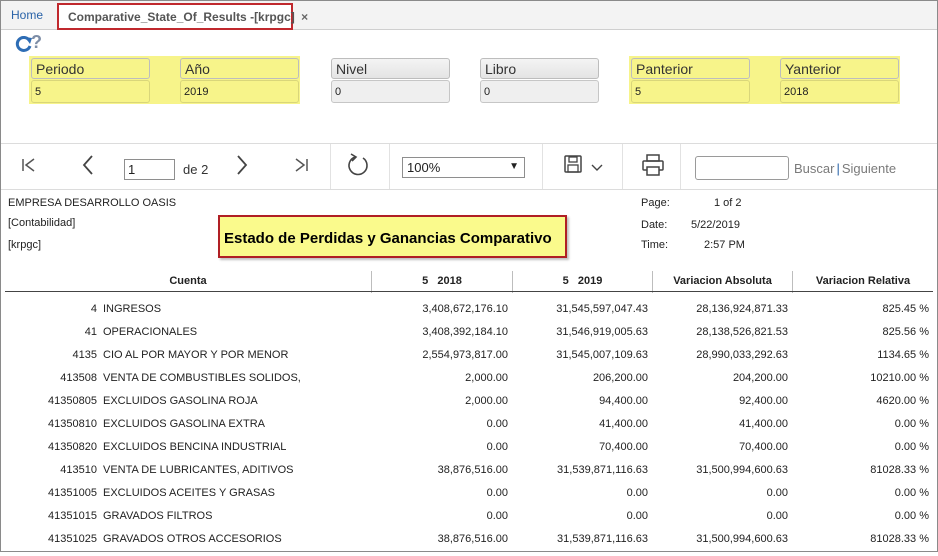  Describe the element at coordinates (574, 165) in the screenshot. I see `save-icon` at that location.